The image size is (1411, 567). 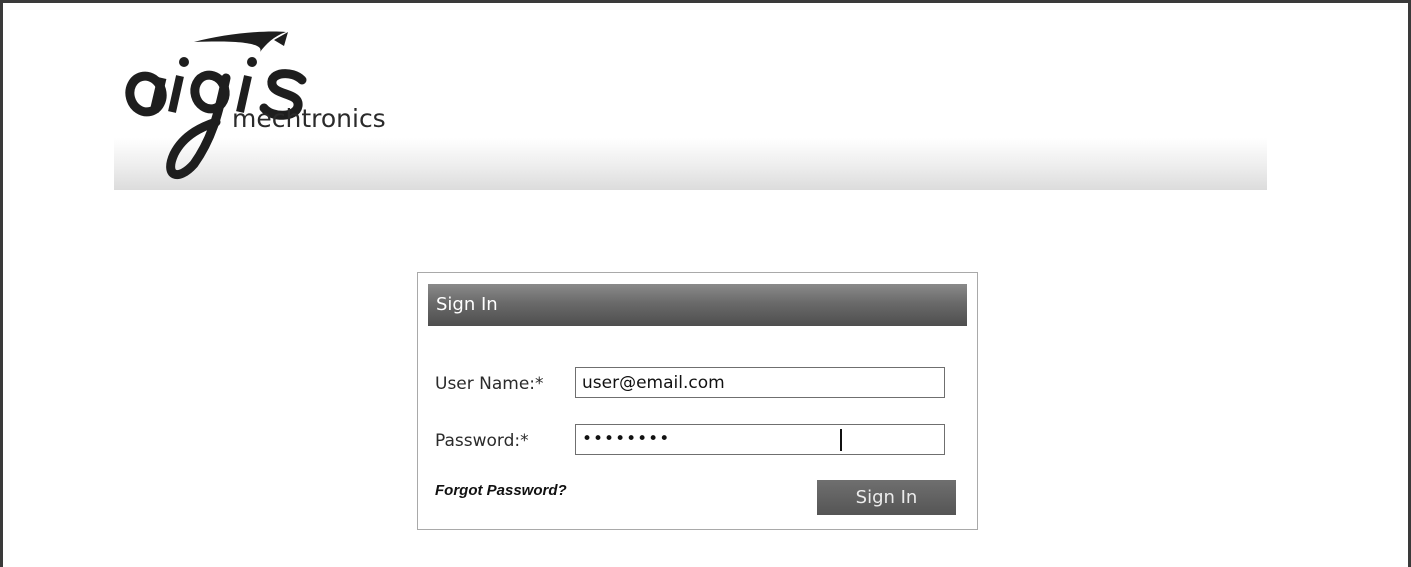 What do you see at coordinates (240, 41) in the screenshot?
I see `logo-swoosh` at bounding box center [240, 41].